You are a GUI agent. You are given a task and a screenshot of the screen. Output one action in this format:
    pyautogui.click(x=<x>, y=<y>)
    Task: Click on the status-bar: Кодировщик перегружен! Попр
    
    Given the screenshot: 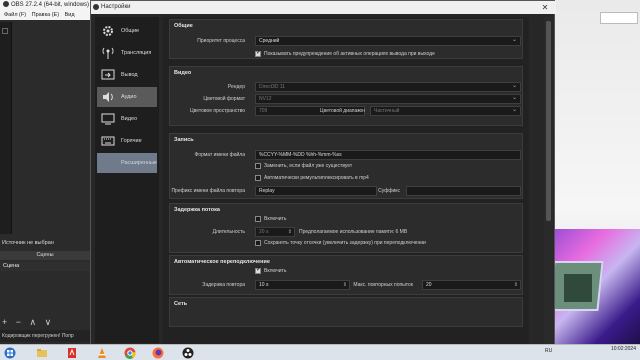 What is the action you would take?
    pyautogui.click(x=45, y=336)
    